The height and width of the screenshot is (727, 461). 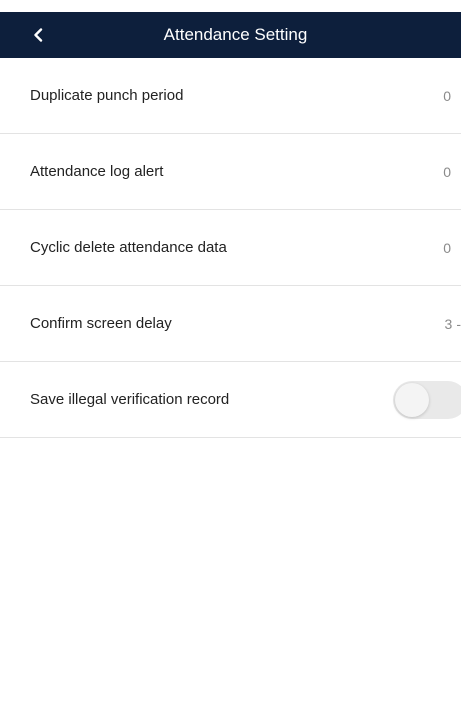 I want to click on setting-duplicate-punch-period: Duplicate punch period 0, so click(x=230, y=96).